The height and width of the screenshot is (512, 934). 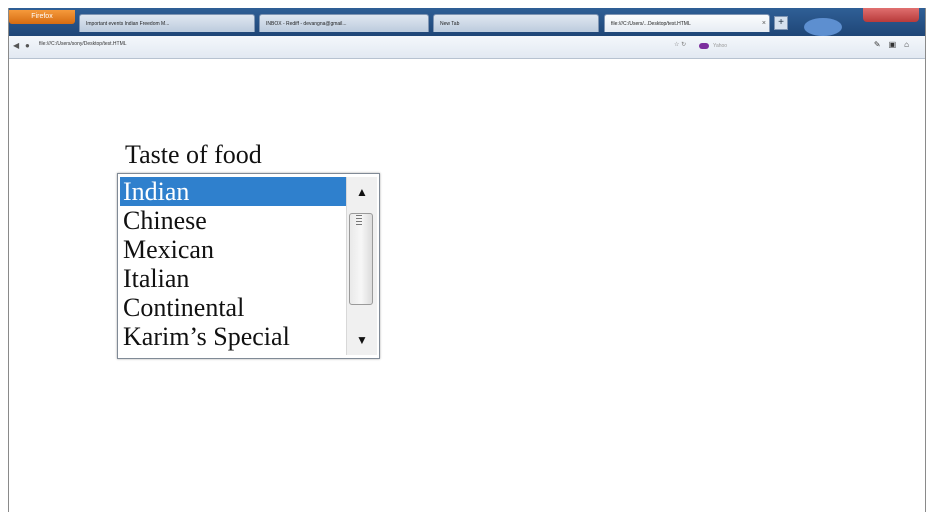 I want to click on listbox-option: Chinese, so click(x=233, y=220).